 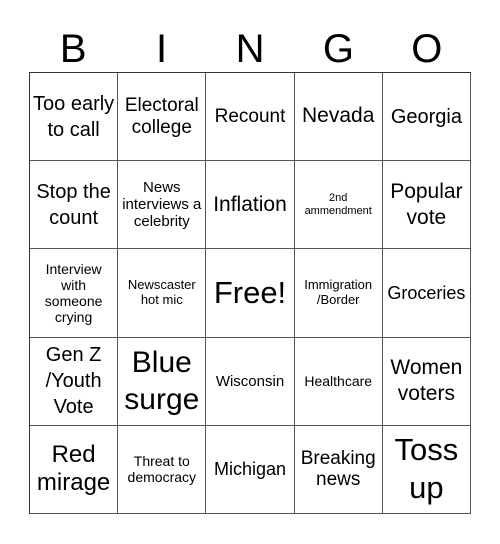 I want to click on bingo-header: B I N G O, so click(x=250, y=49).